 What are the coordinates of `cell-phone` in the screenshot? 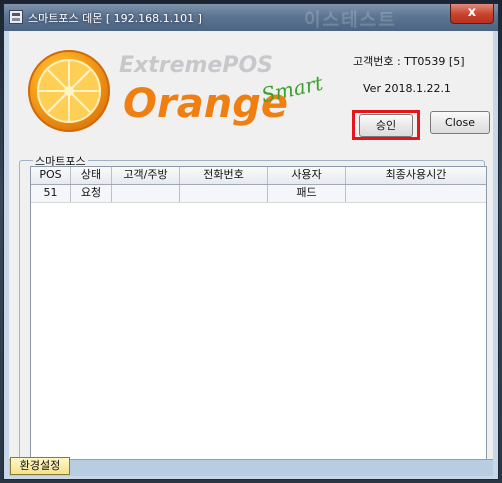 It's located at (224, 193).